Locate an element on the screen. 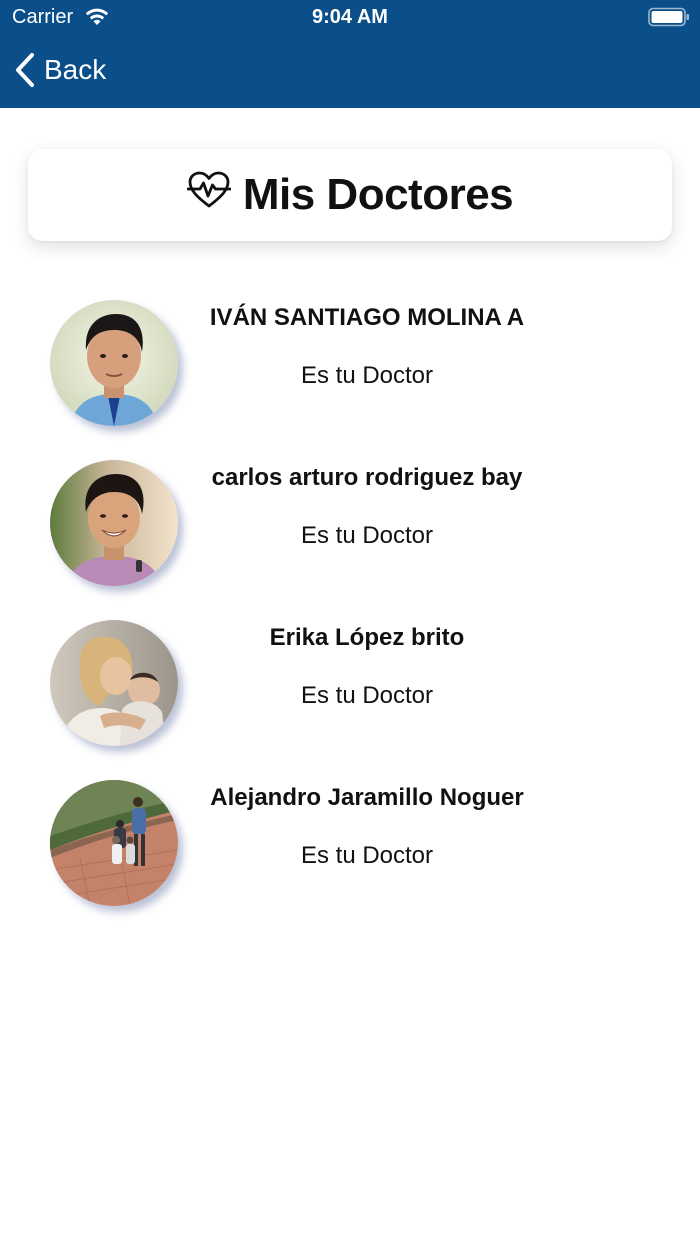  page-title: Mis Doctores is located at coordinates (378, 194).